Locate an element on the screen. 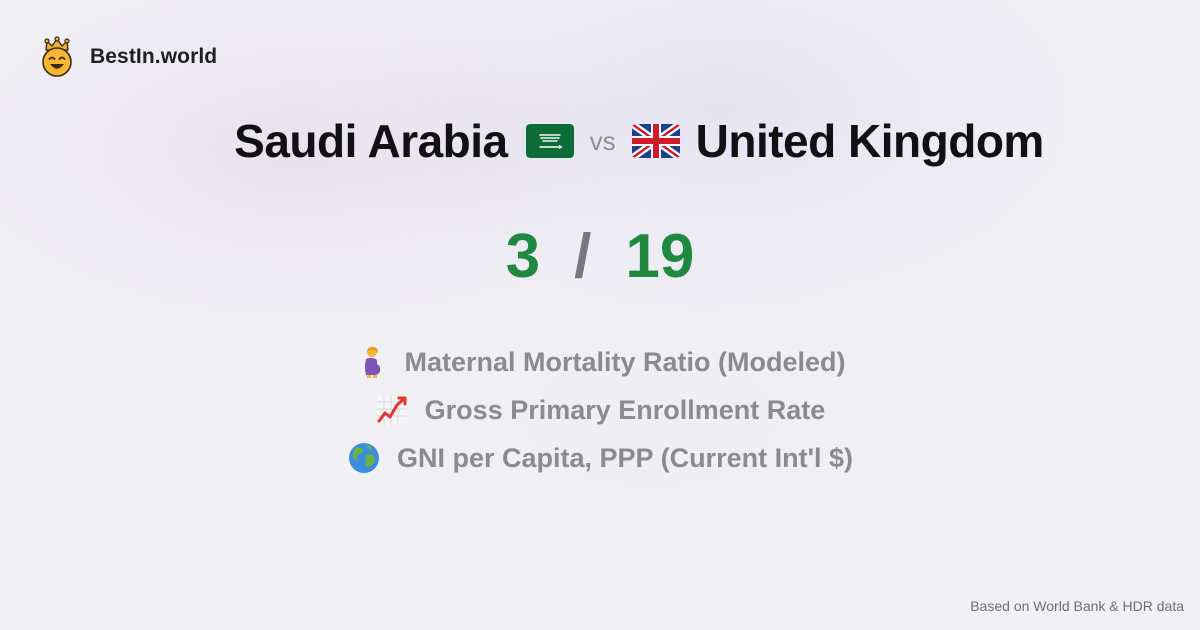  metric-item: Gross Primary Enrollment Rate is located at coordinates (600, 410).